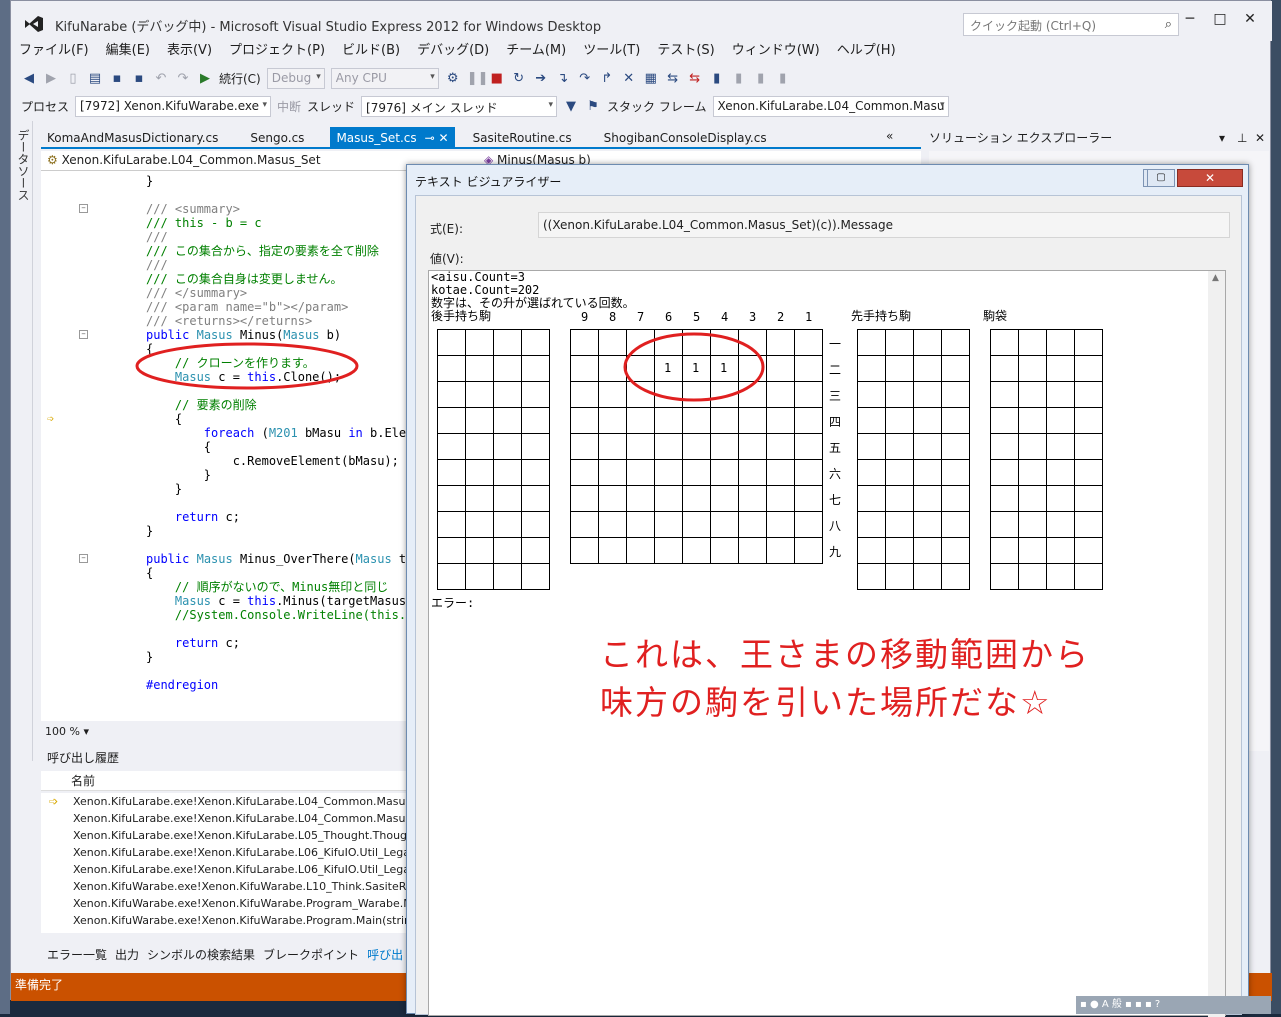 This screenshot has height=1017, width=1281. I want to click on quick-launch-input: クイック起動 (Ctrl+Q) ⌕, so click(1071, 24).